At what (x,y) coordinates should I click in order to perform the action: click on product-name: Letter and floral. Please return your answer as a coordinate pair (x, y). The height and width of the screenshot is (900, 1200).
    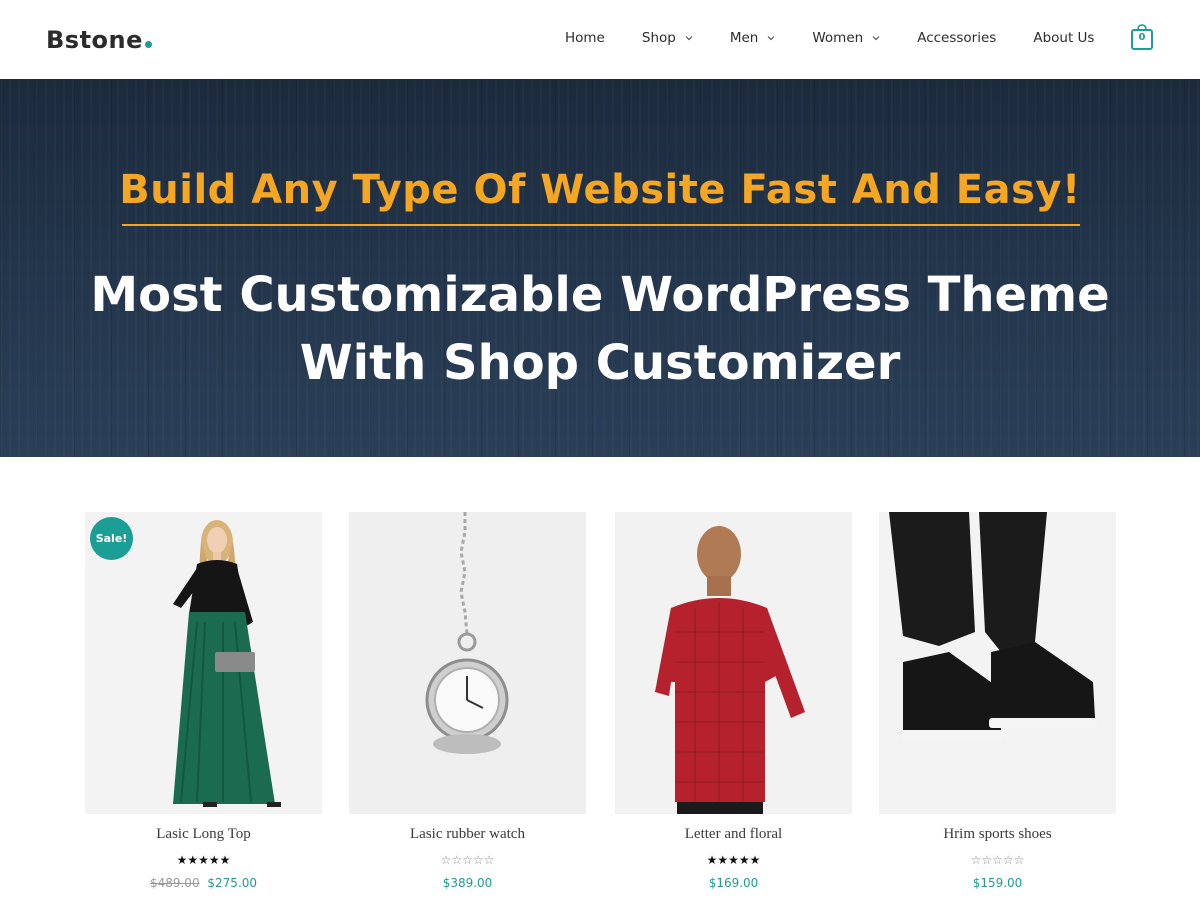
    Looking at the image, I should click on (733, 834).